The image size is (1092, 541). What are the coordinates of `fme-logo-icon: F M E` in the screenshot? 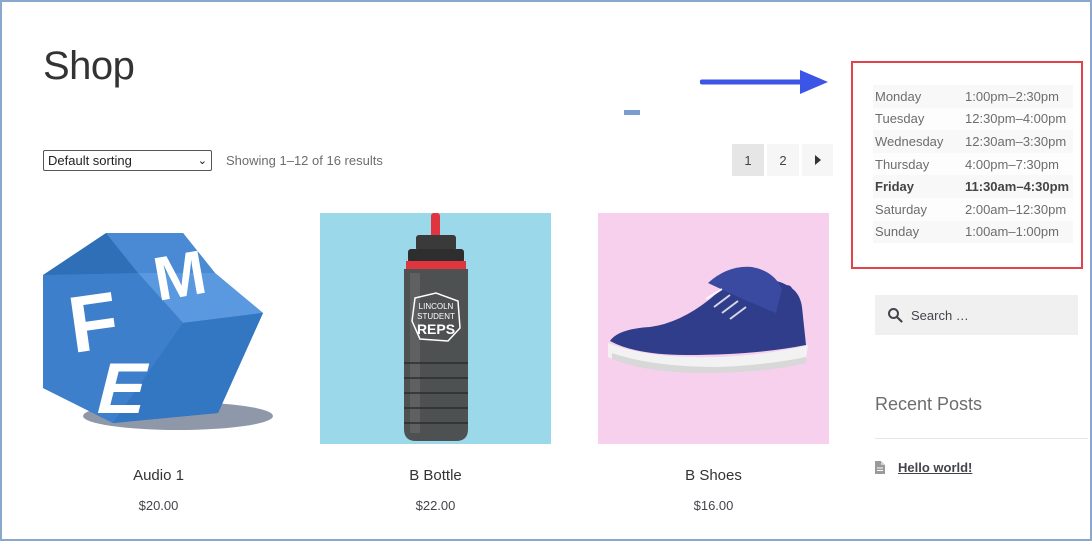 It's located at (158, 331).